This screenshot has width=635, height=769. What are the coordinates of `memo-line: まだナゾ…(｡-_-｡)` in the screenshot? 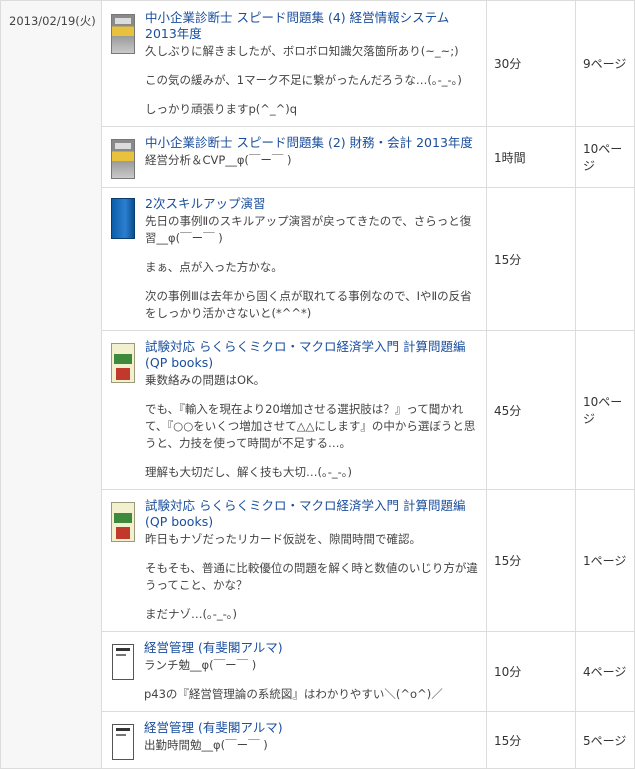 It's located at (191, 614).